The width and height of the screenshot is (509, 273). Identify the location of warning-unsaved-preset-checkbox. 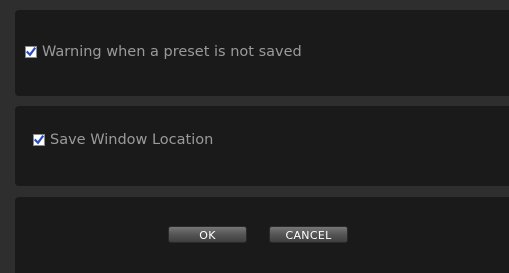
(31, 52).